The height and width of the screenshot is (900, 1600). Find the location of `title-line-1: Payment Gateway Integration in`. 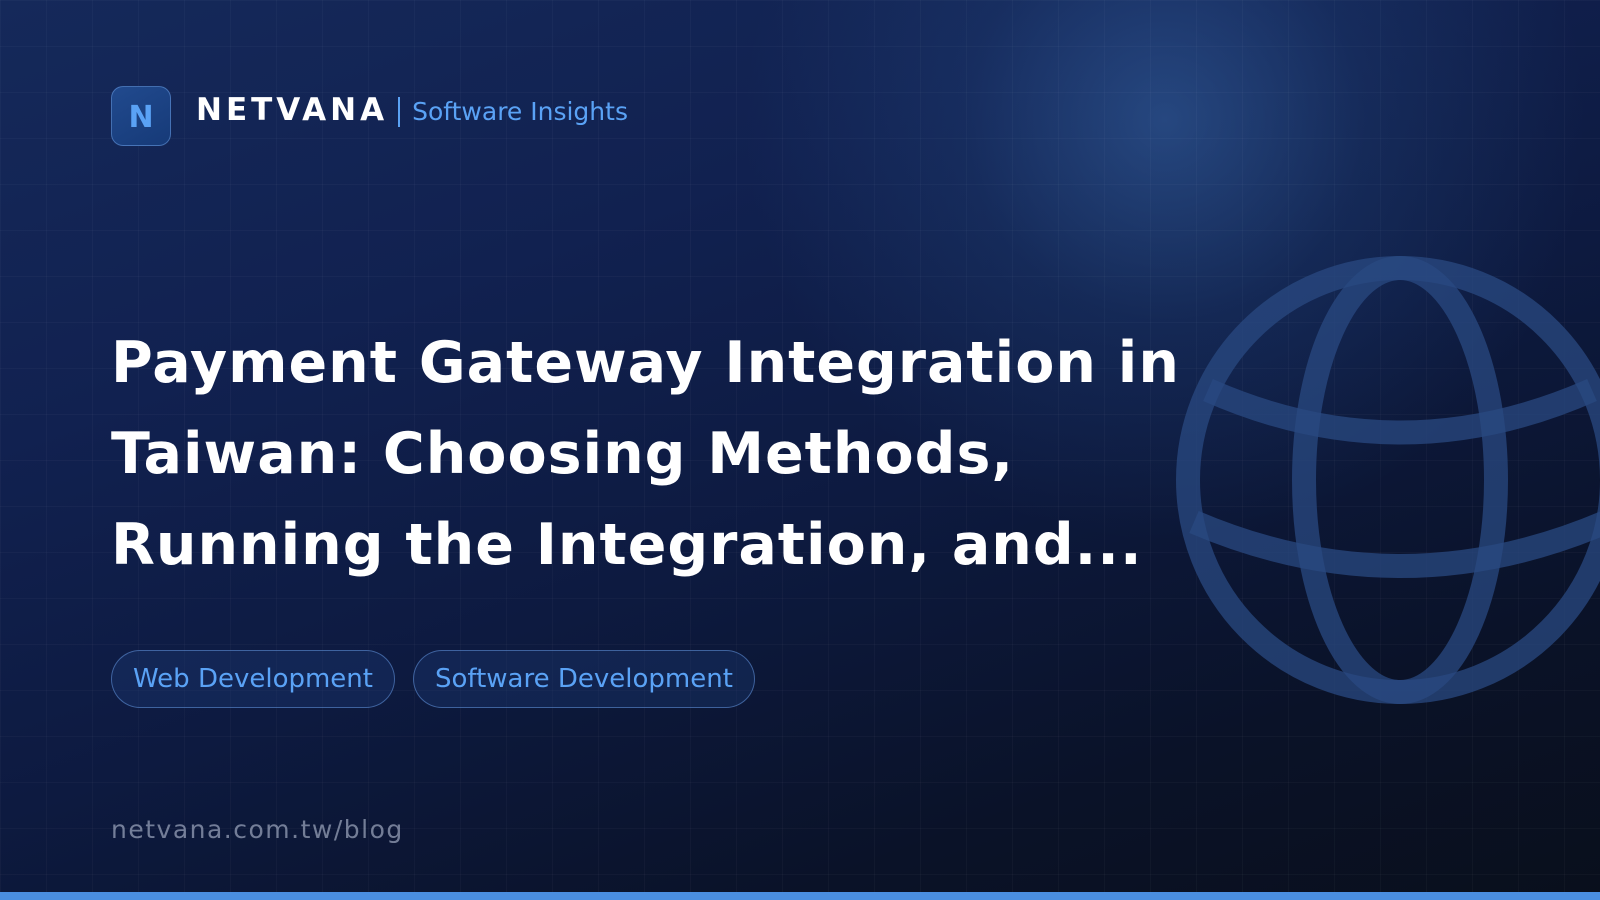

title-line-1: Payment Gateway Integration in is located at coordinates (645, 363).